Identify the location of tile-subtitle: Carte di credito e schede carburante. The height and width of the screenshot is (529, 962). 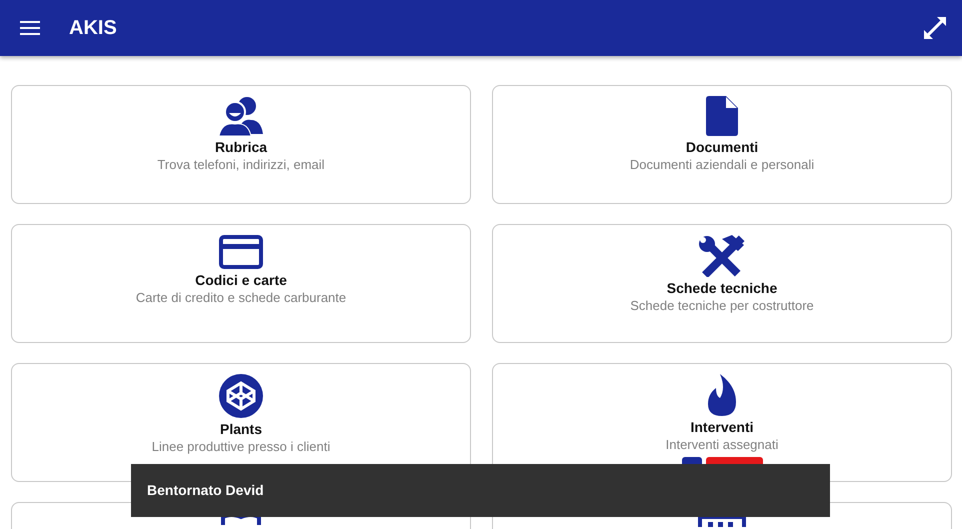
(241, 297).